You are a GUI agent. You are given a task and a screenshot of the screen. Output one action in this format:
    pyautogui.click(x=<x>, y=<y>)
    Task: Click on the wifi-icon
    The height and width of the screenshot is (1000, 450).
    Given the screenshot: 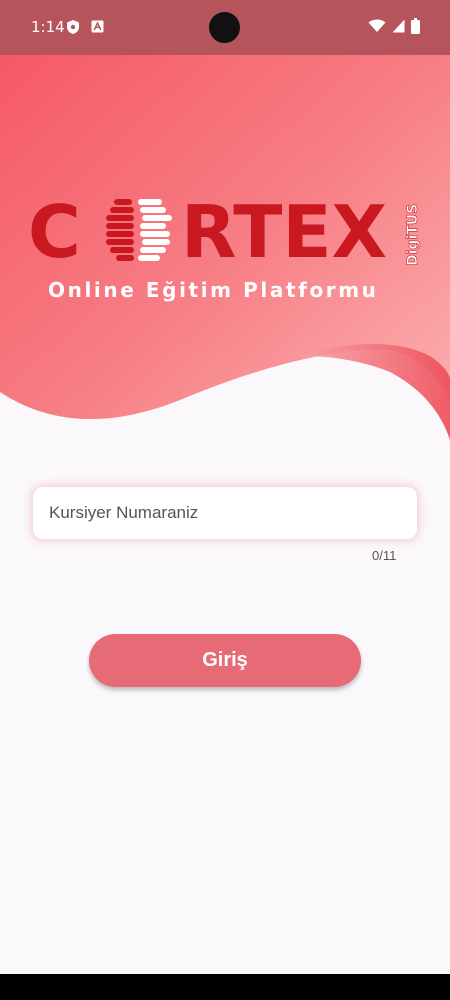 What is the action you would take?
    pyautogui.click(x=377, y=25)
    